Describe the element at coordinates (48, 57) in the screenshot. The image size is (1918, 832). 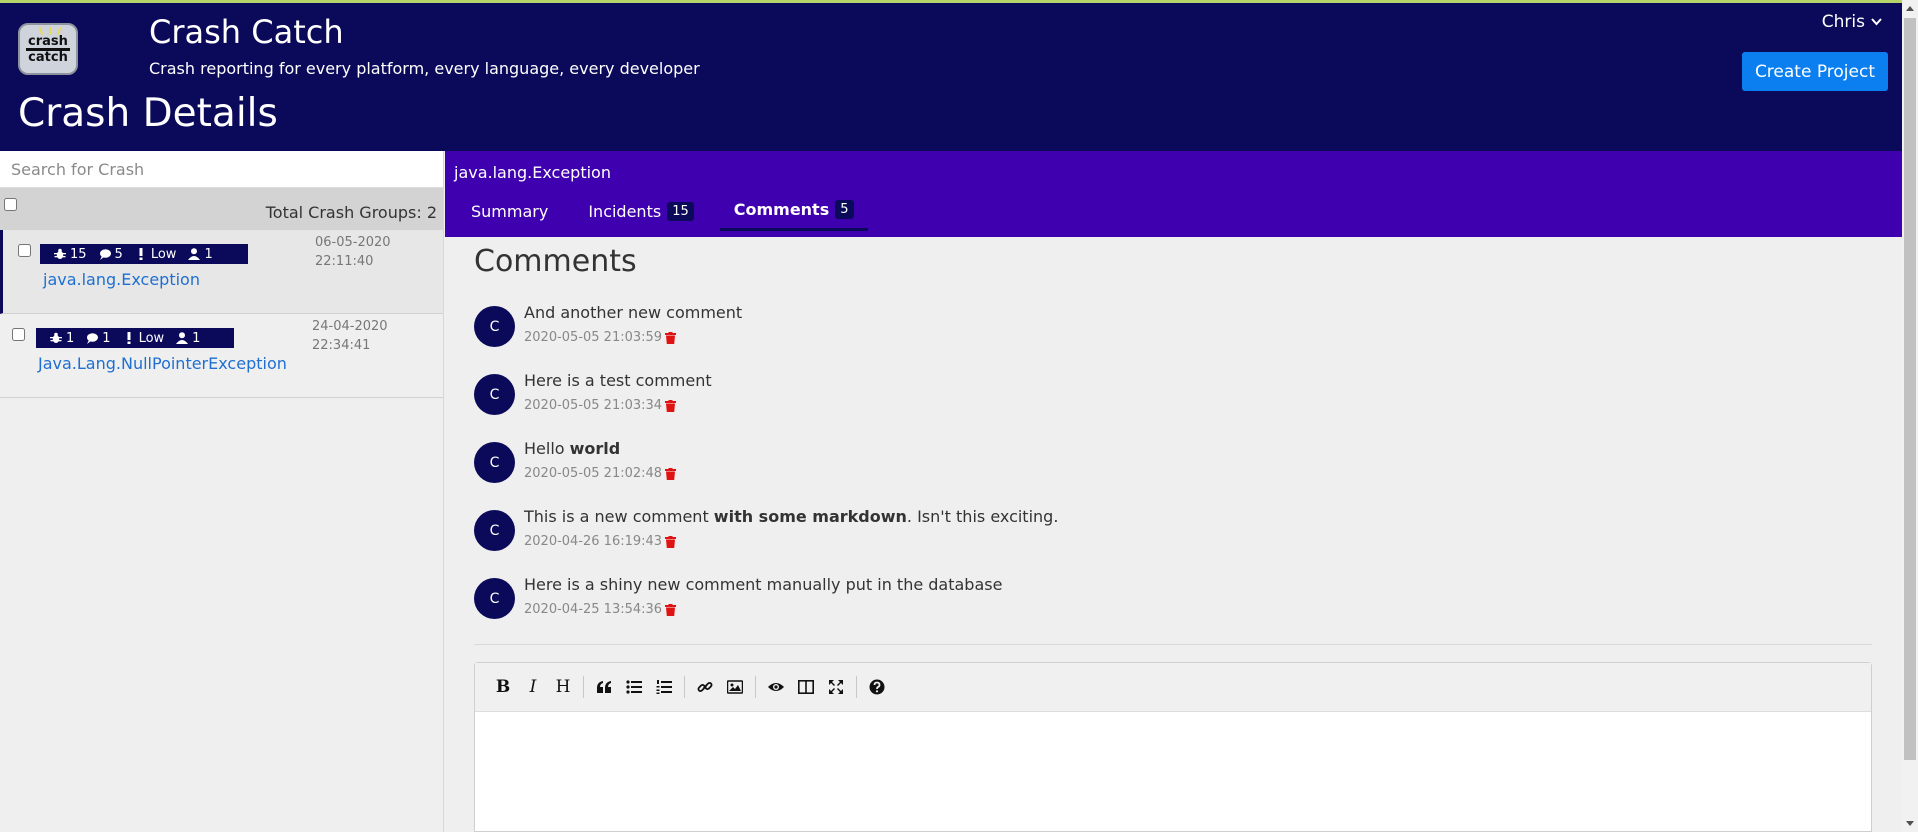
I see `logo-text-catch: catch` at that location.